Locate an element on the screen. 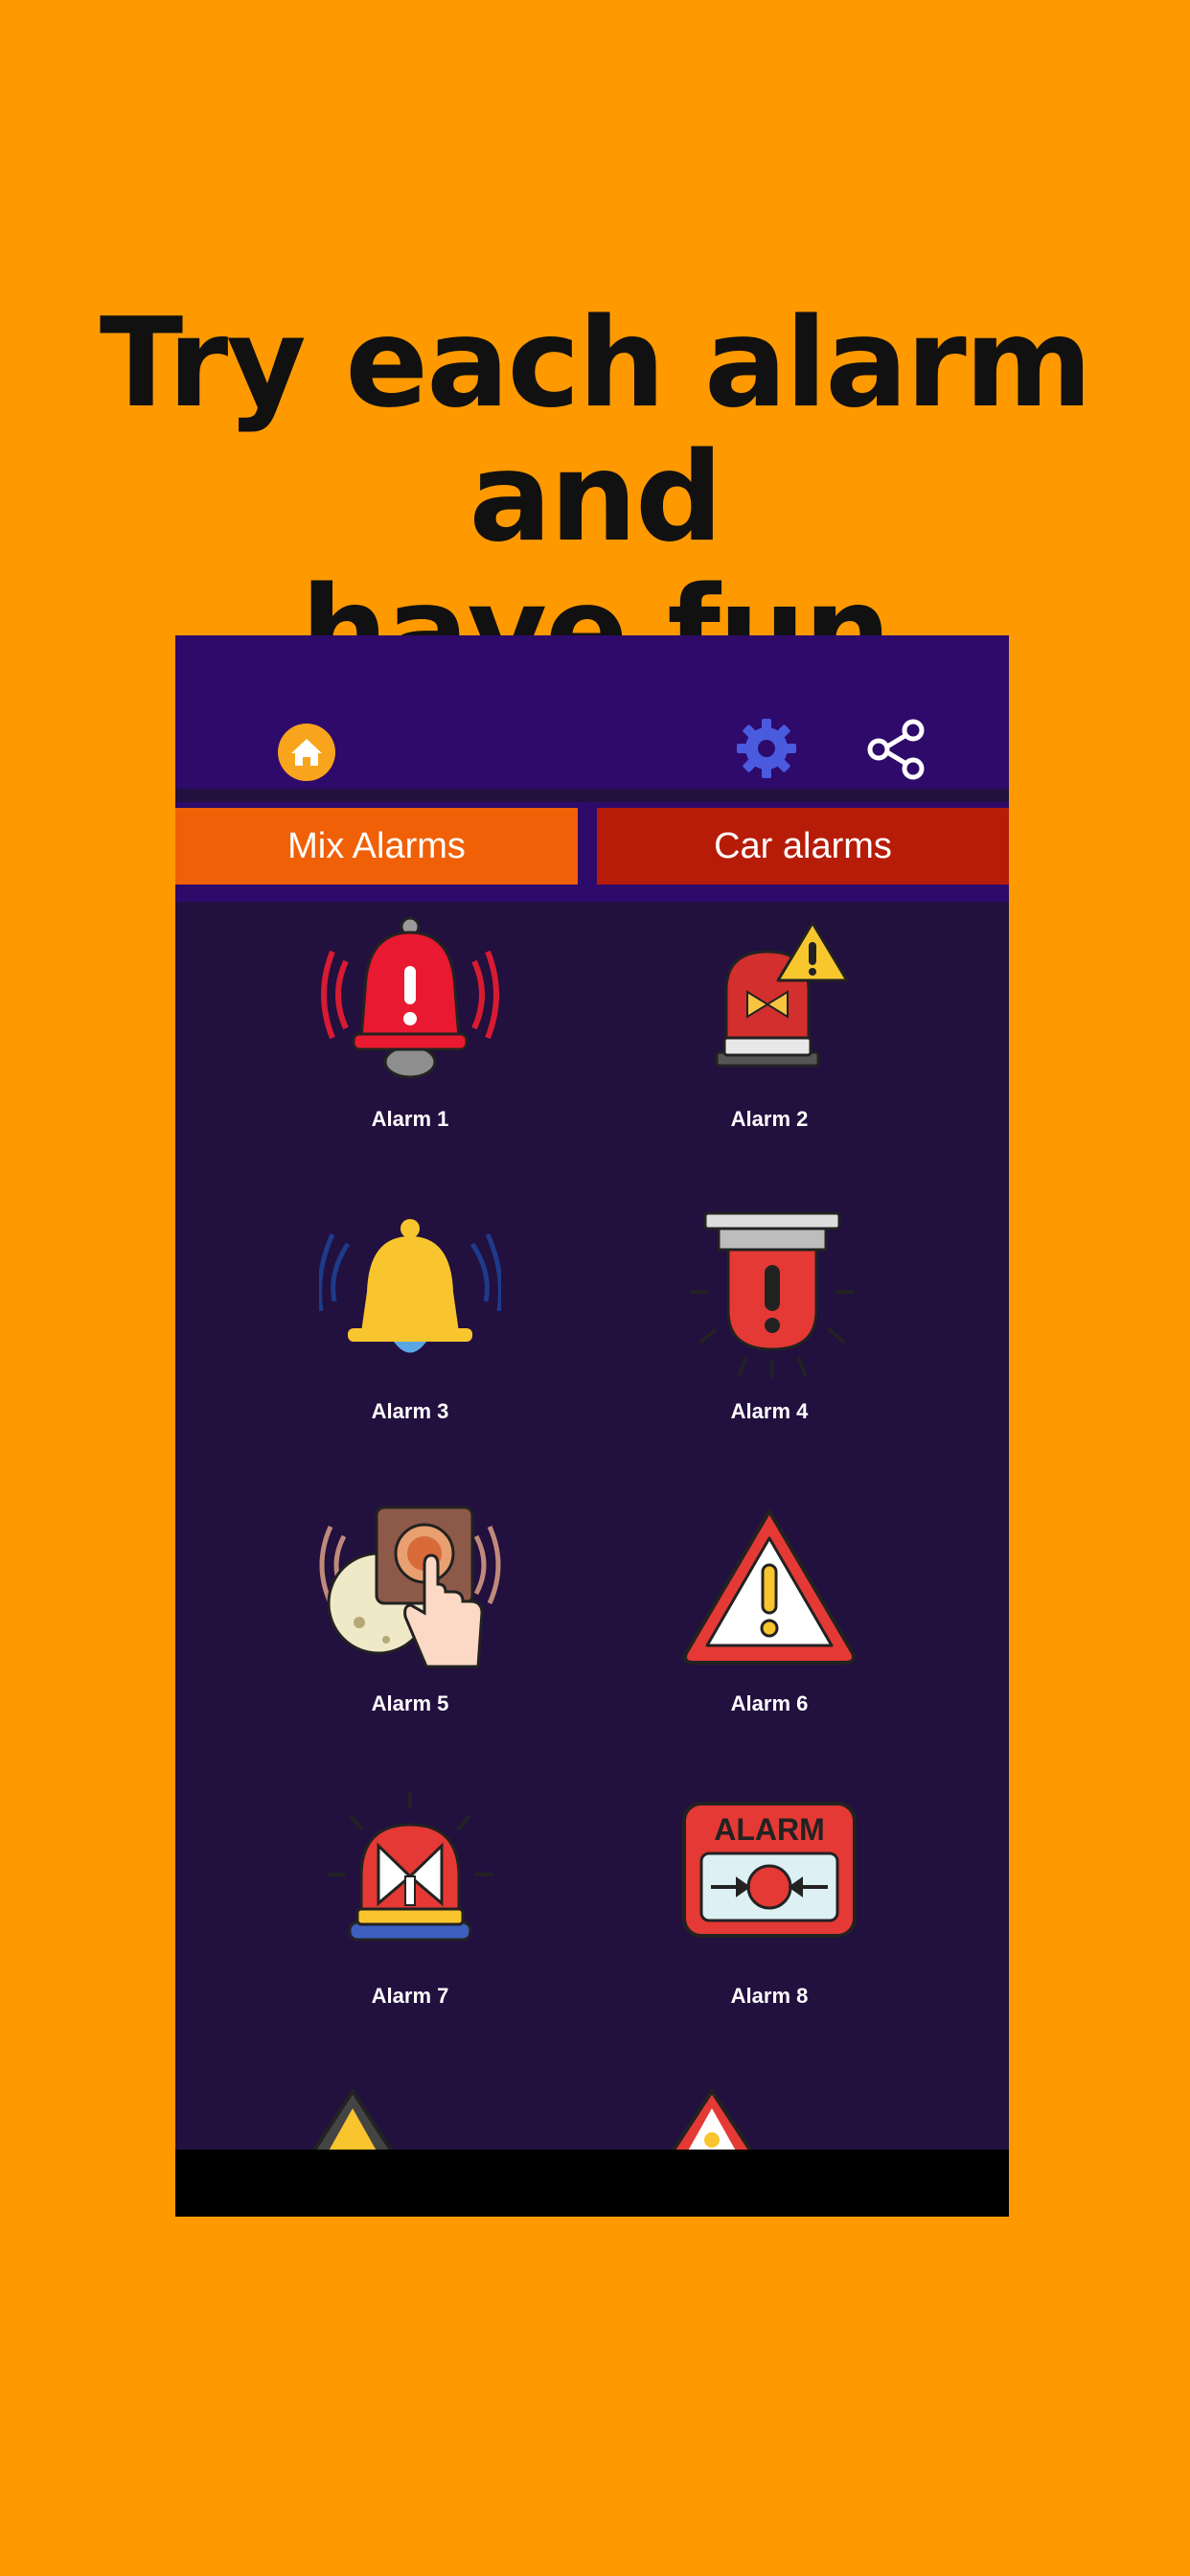 The image size is (1190, 2576). tab-bar: Mix Alarms Car alarms is located at coordinates (592, 852).